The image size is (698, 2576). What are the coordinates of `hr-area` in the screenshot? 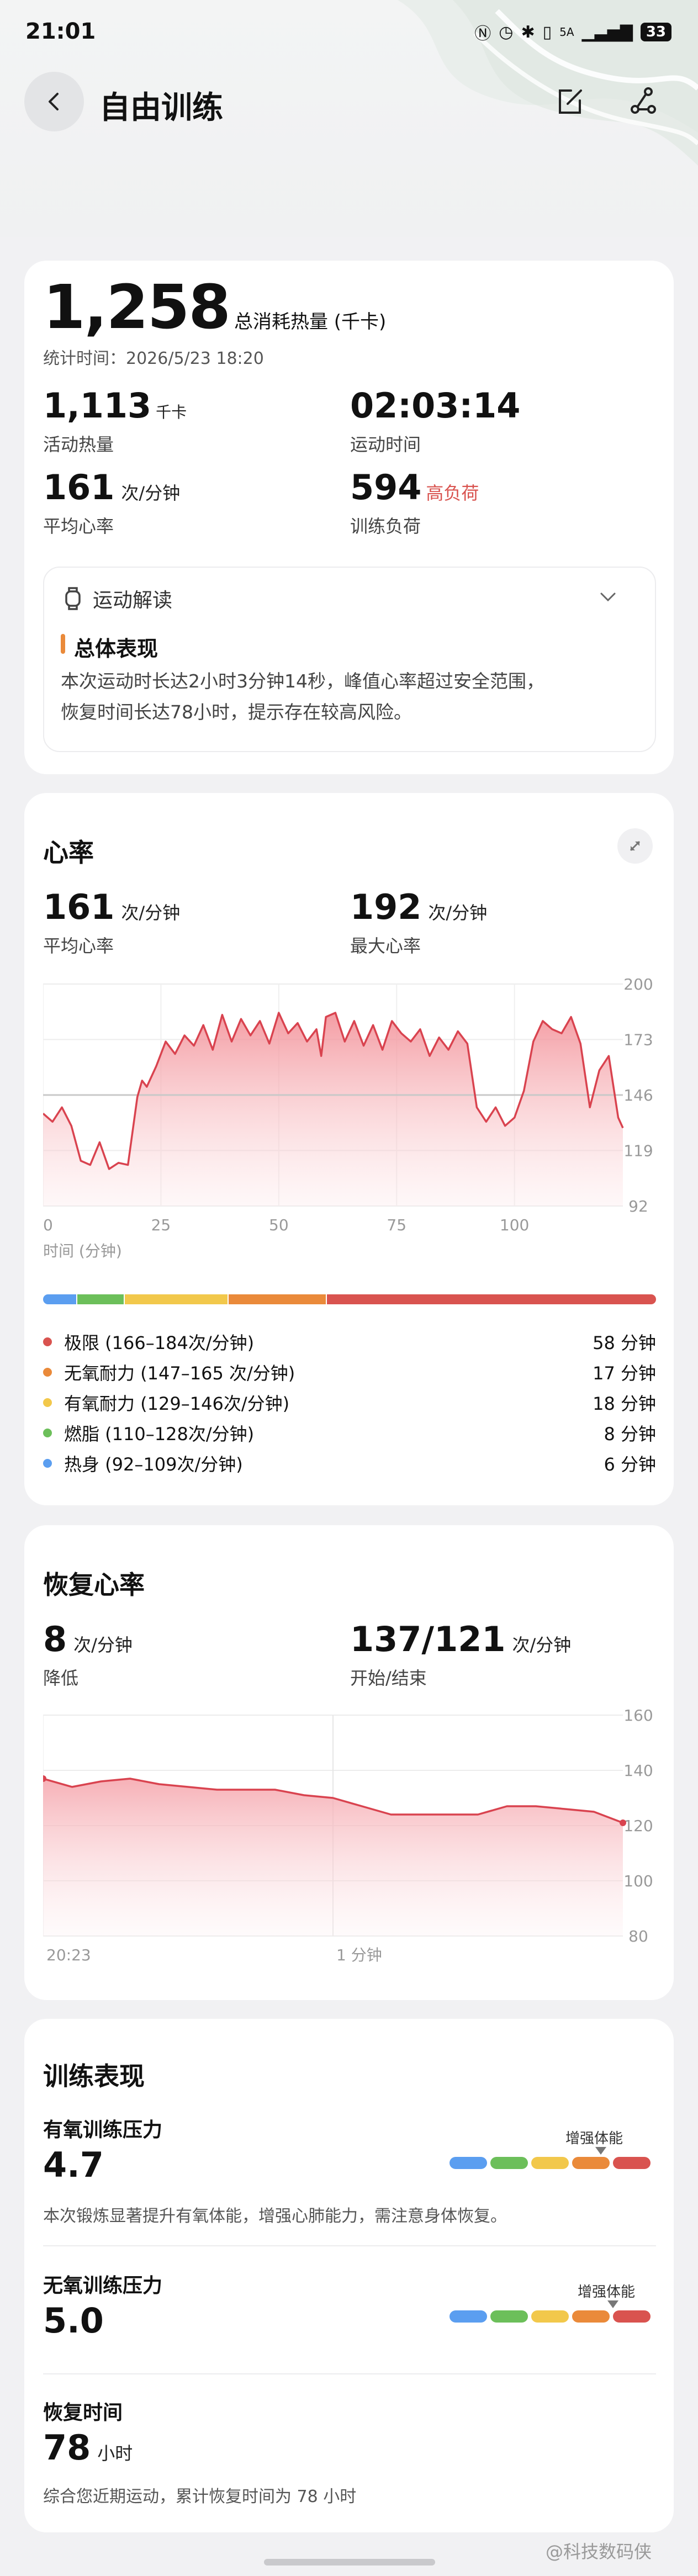 It's located at (333, 1109).